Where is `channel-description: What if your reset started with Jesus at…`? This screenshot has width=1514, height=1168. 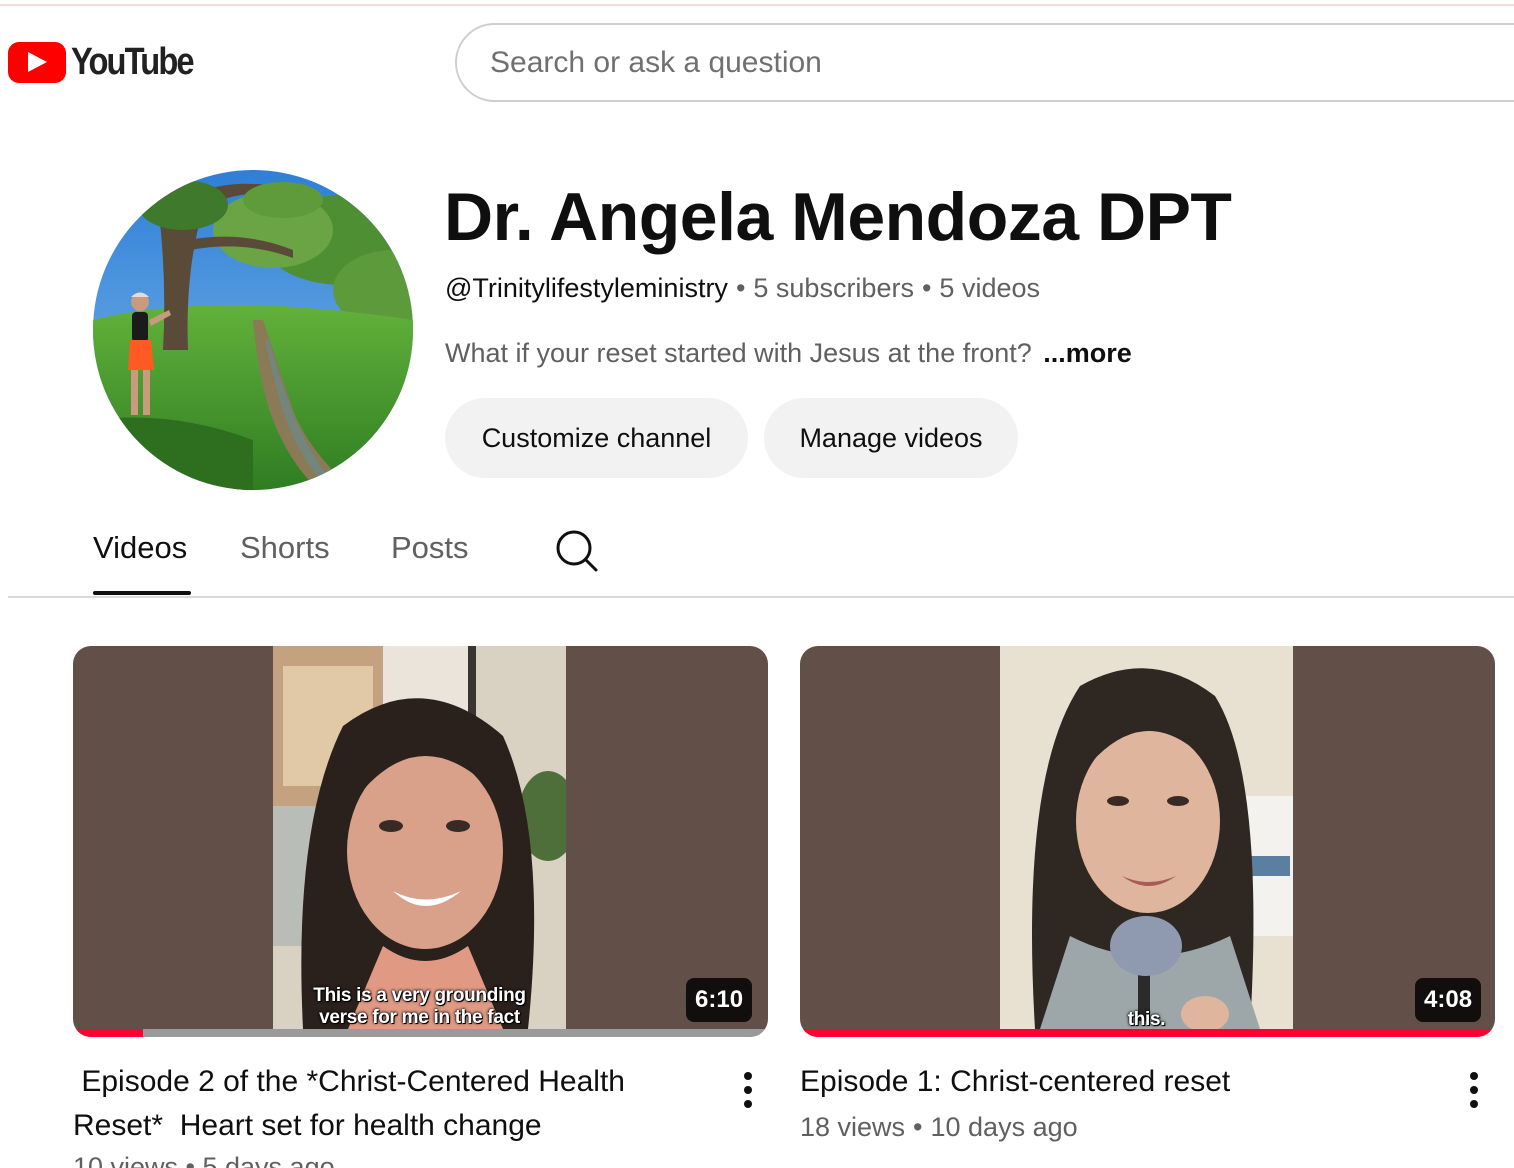
channel-description: What if your reset started with Jesus at… is located at coordinates (788, 353).